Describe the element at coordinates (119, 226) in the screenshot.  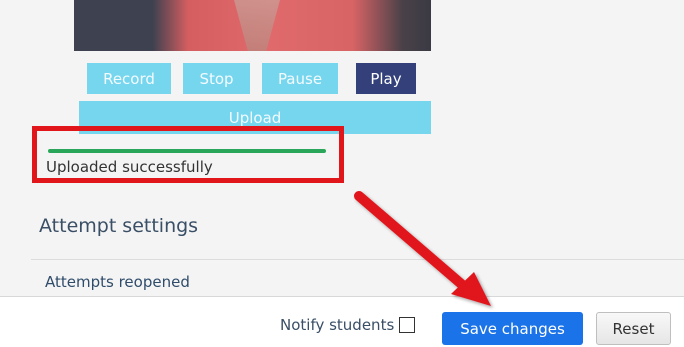
I see `section-title: Attempt settings` at that location.